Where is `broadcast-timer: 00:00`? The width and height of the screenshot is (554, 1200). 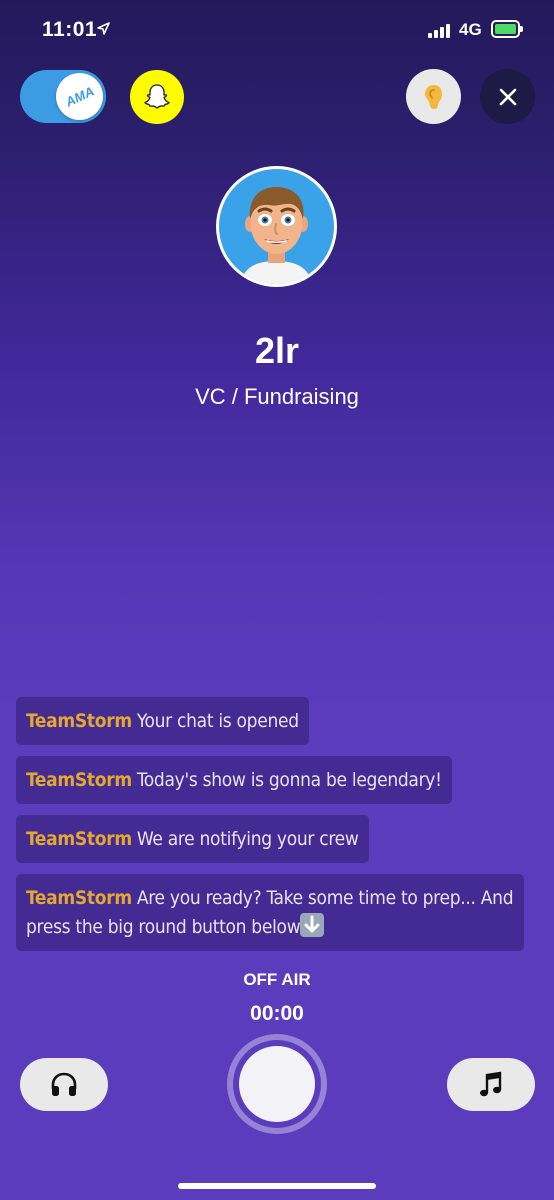 broadcast-timer: 00:00 is located at coordinates (277, 1013).